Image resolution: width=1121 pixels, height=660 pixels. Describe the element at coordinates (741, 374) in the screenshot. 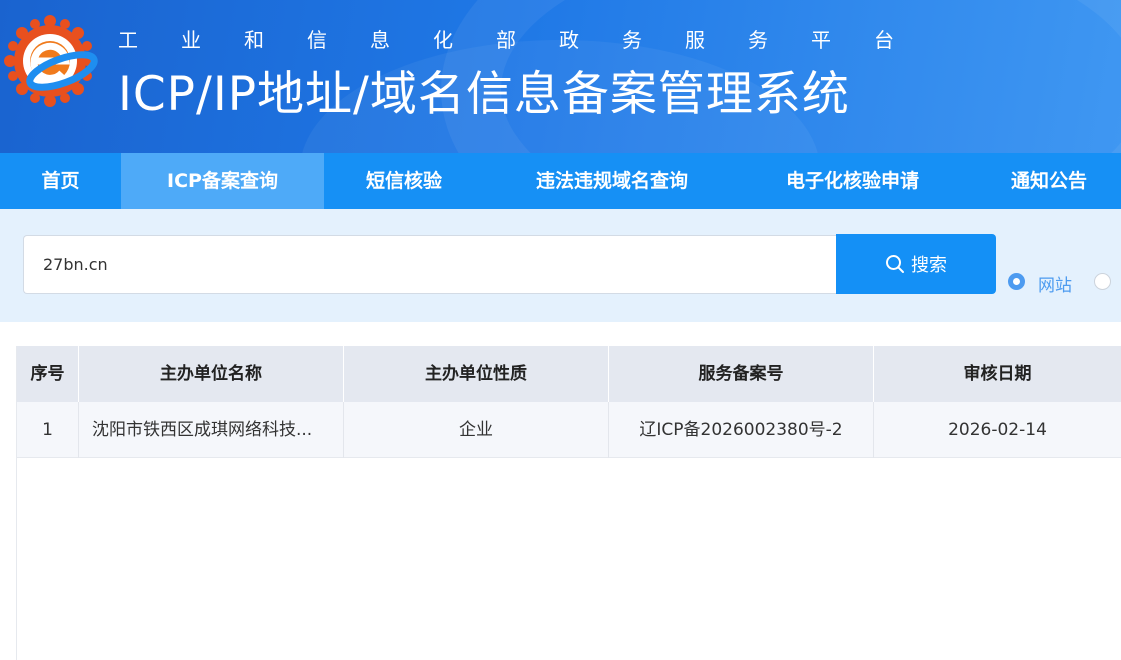

I see `column-header-license-number: 服务备案号` at that location.